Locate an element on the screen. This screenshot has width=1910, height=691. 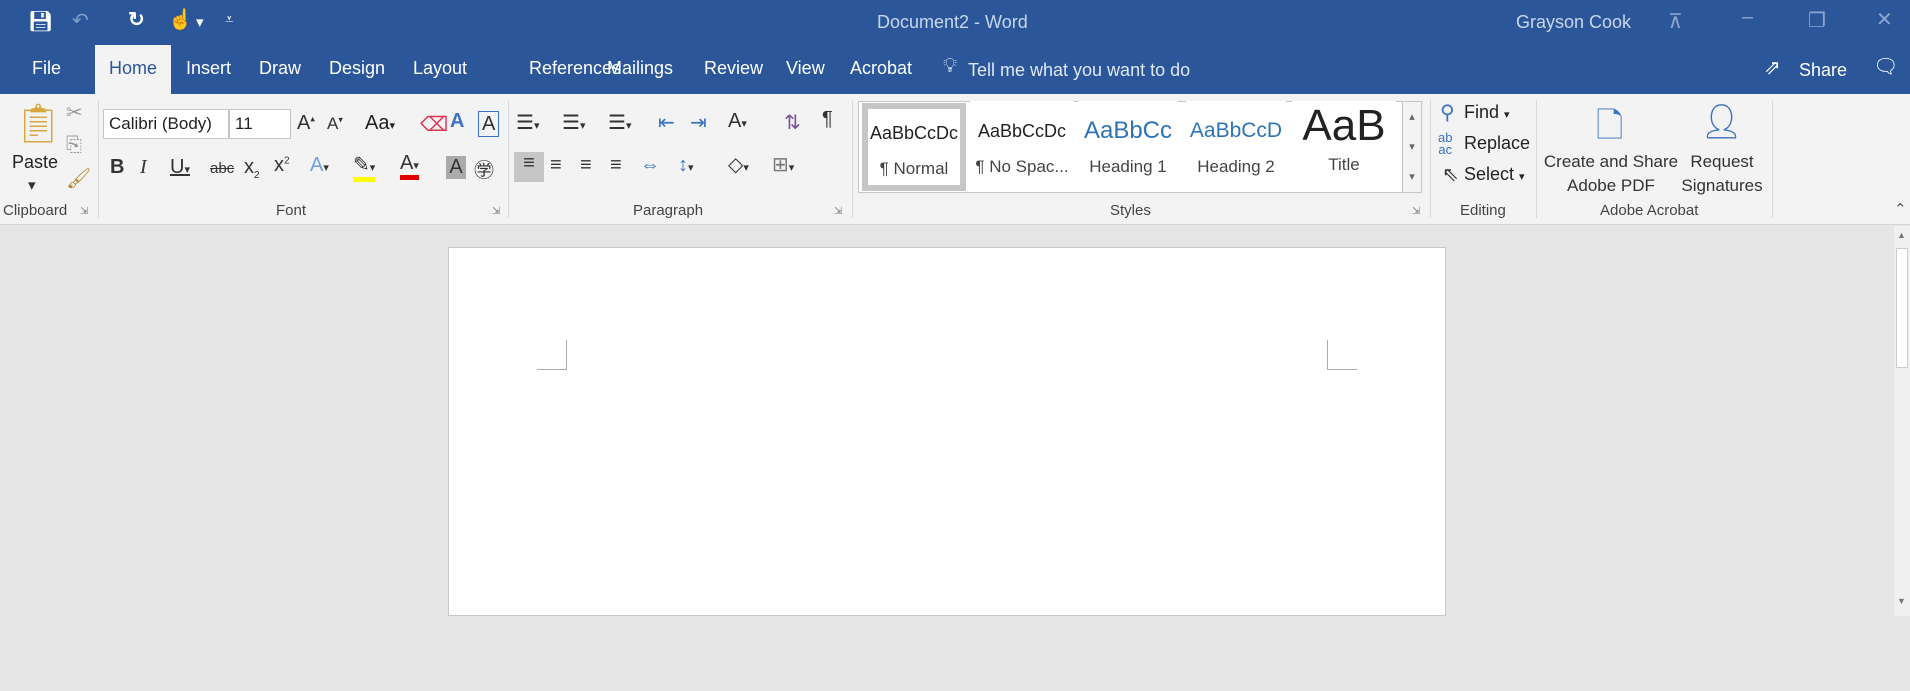
font-name-combobox: Calibri (Body) is located at coordinates (166, 124).